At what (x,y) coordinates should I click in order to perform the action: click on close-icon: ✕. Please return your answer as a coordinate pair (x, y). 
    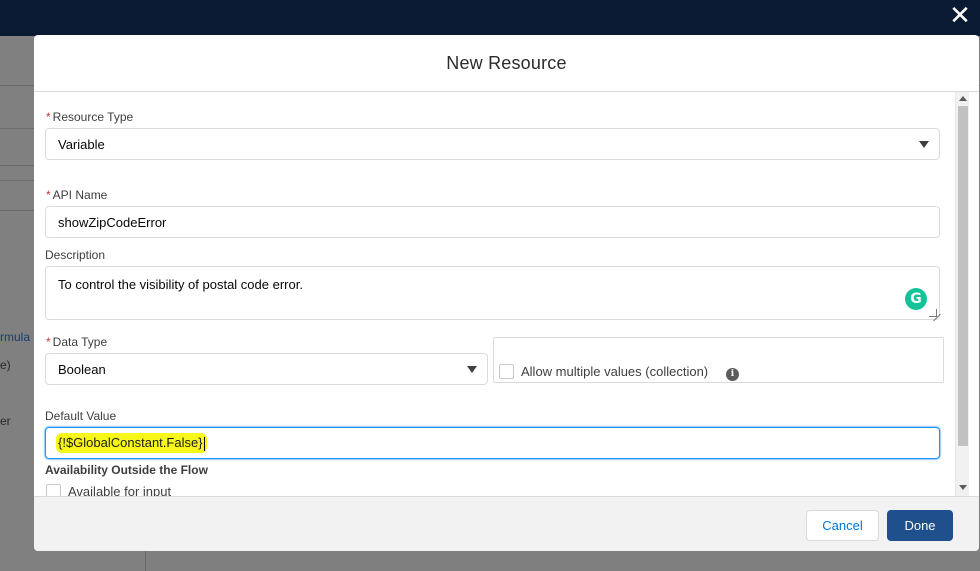
    Looking at the image, I should click on (960, 16).